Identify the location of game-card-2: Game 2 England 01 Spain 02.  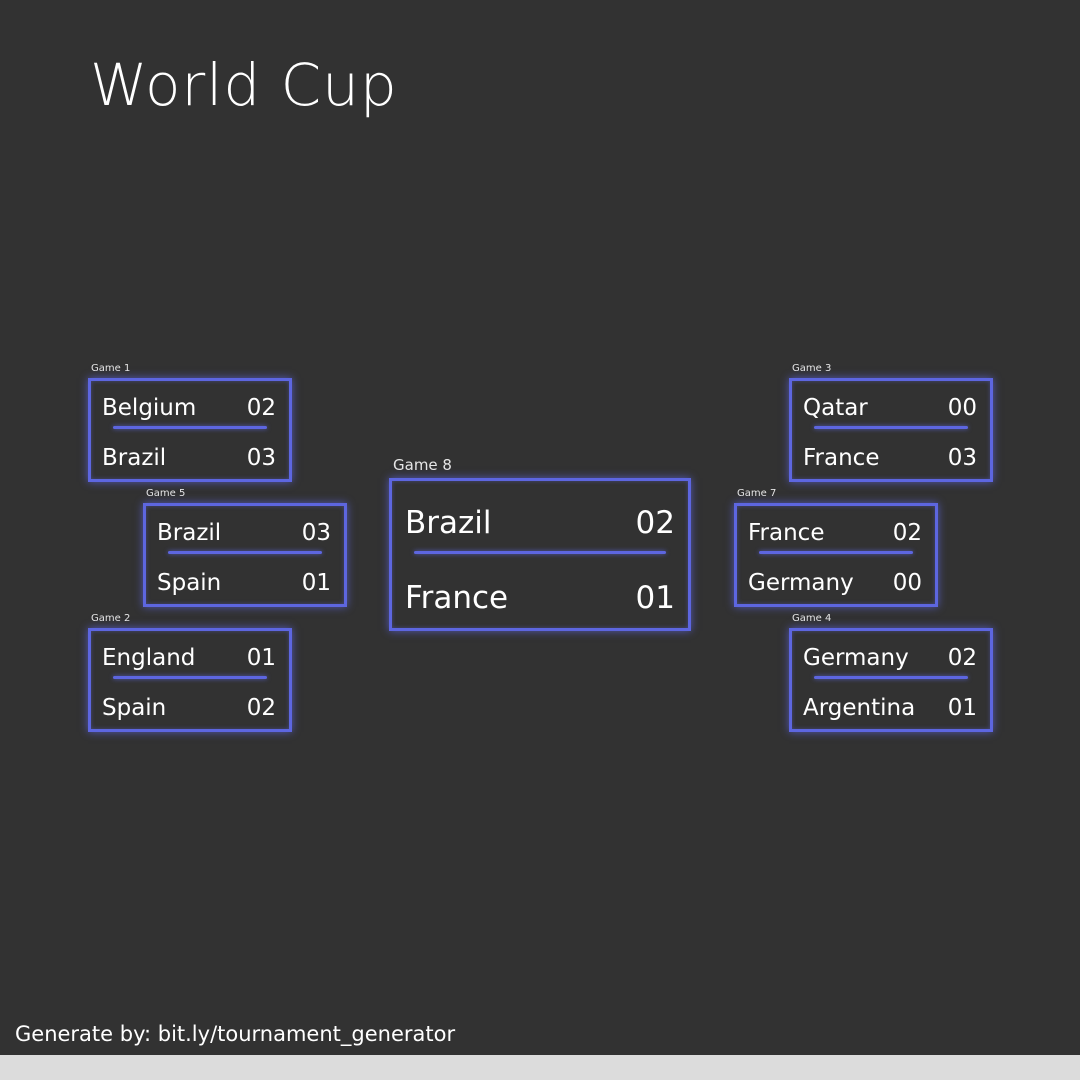
(190, 673).